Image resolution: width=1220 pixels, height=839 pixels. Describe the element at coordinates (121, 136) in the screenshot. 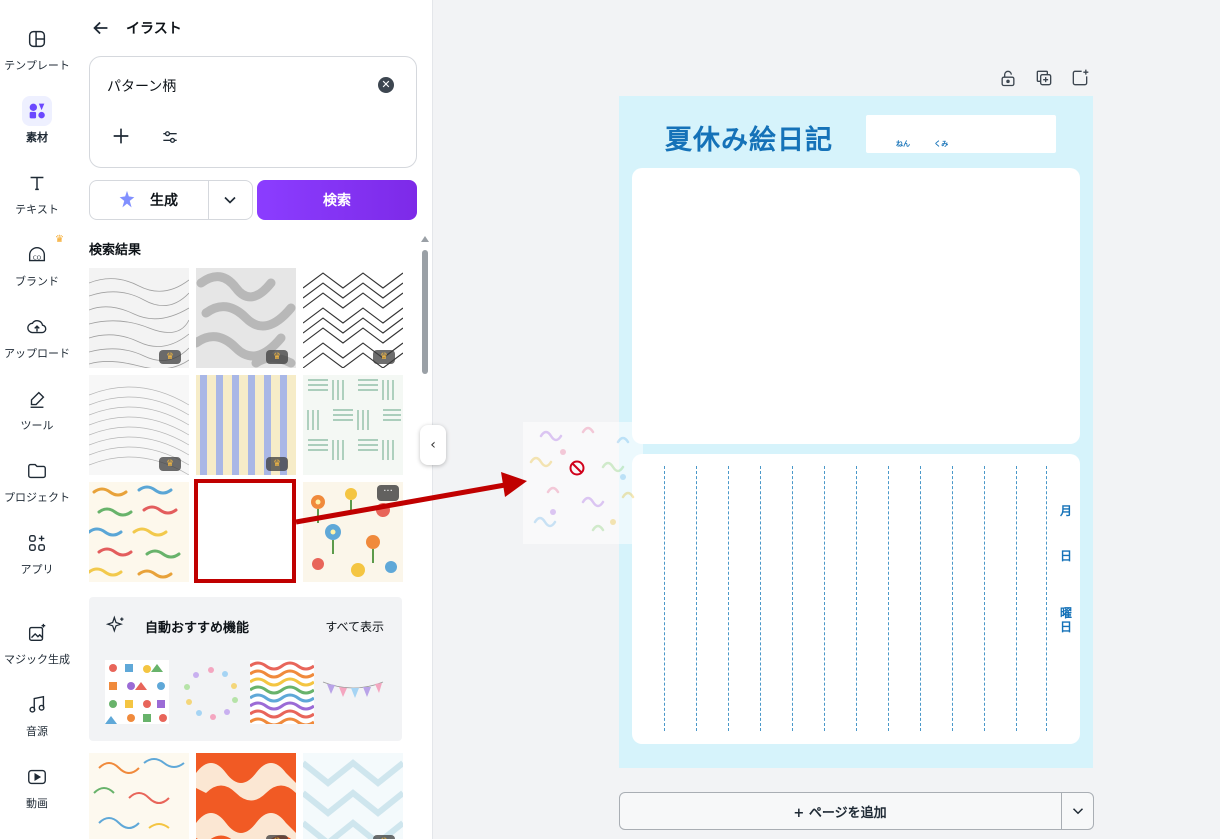

I see `add-icon` at that location.